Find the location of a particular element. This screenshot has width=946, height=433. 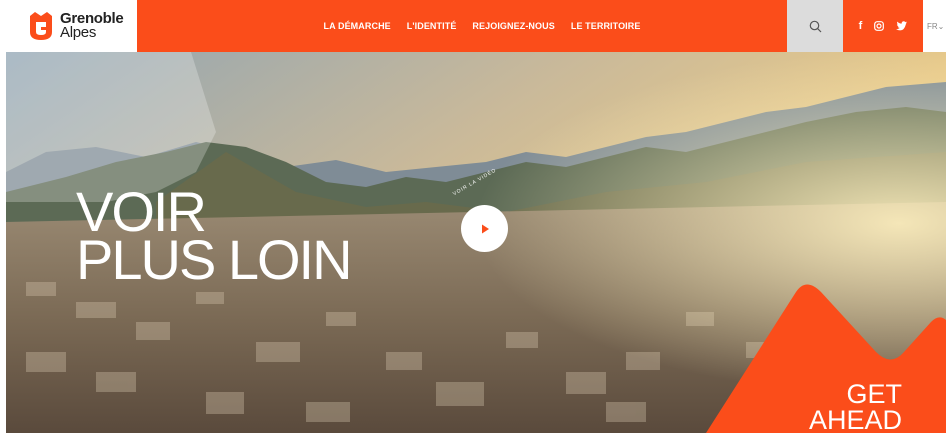

get-ahead-line2: AHEAD is located at coordinates (855, 419).